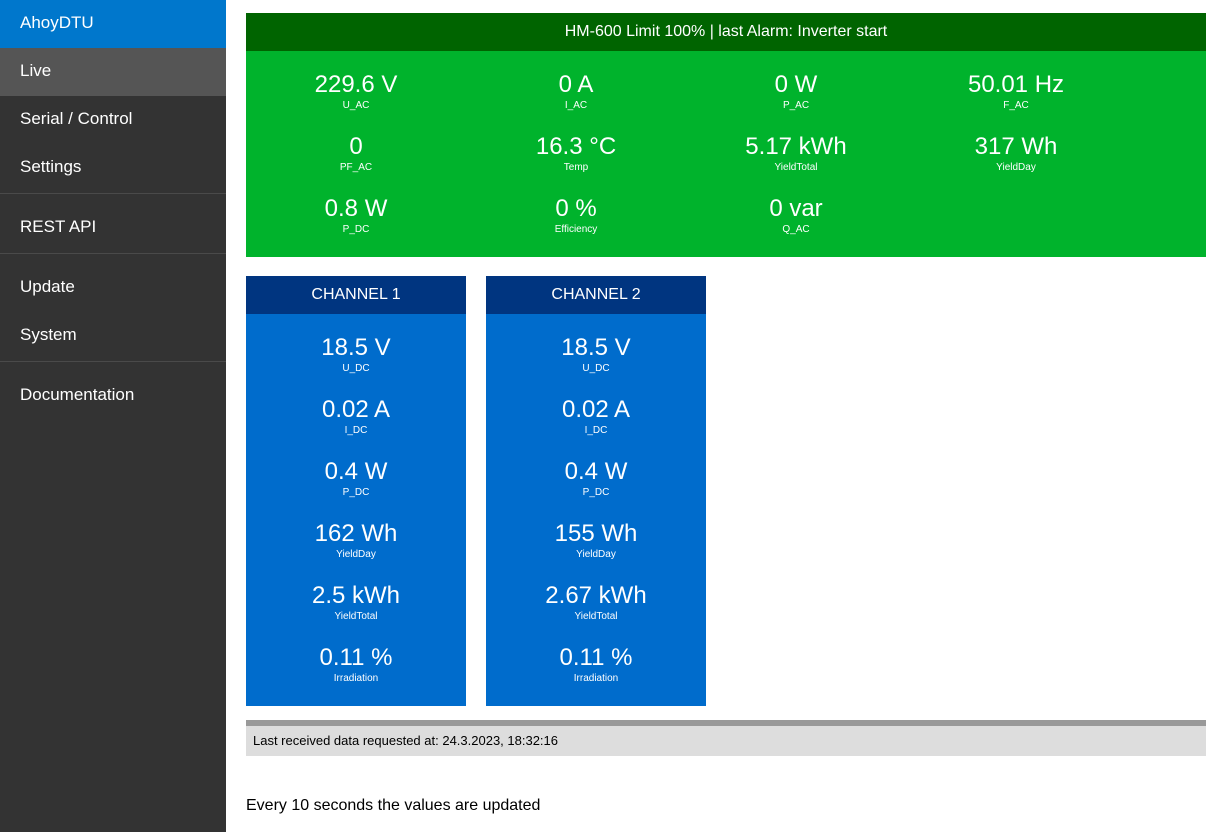 The height and width of the screenshot is (832, 1230). I want to click on brand-link: AhoyDTU, so click(113, 24).